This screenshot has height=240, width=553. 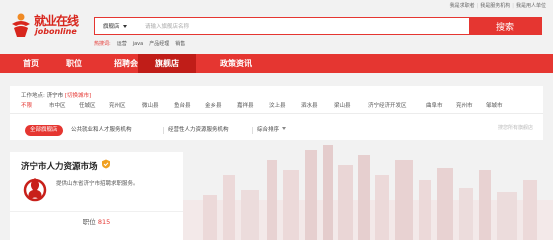 I want to click on search-input: 请输入旗舰店名称, so click(x=305, y=26).